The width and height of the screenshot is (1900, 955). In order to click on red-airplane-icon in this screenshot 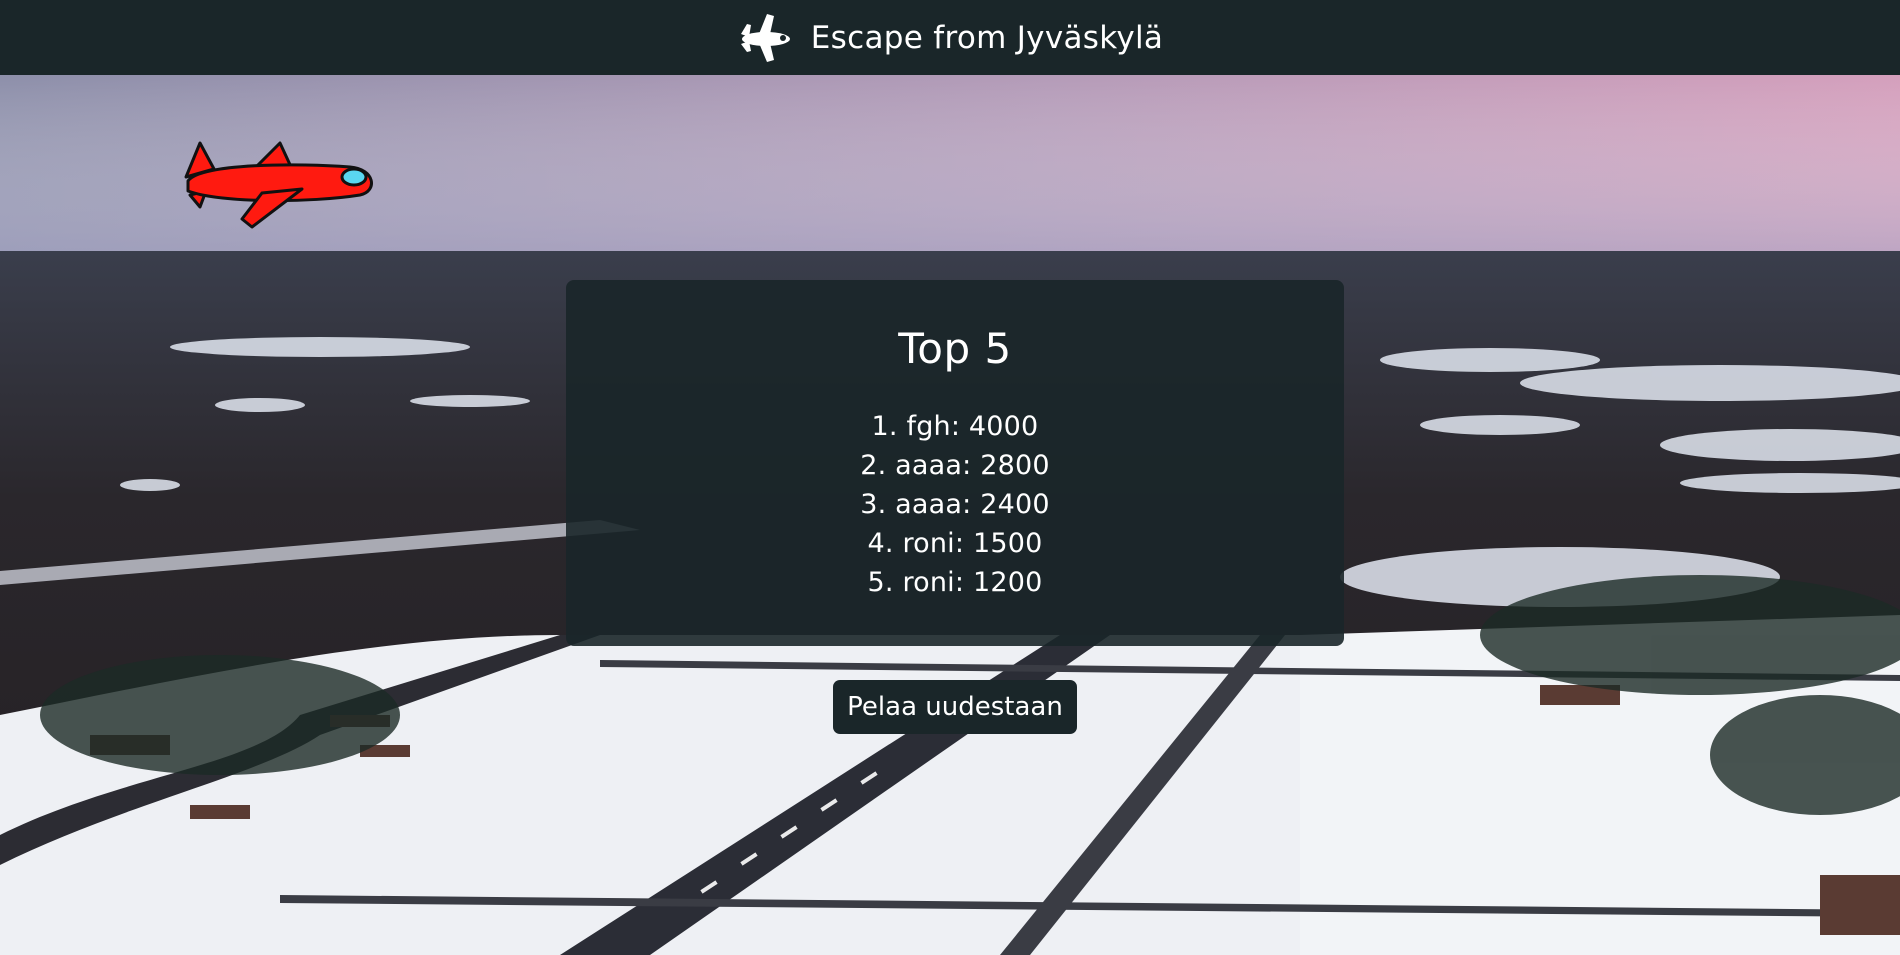, I will do `click(278, 185)`.